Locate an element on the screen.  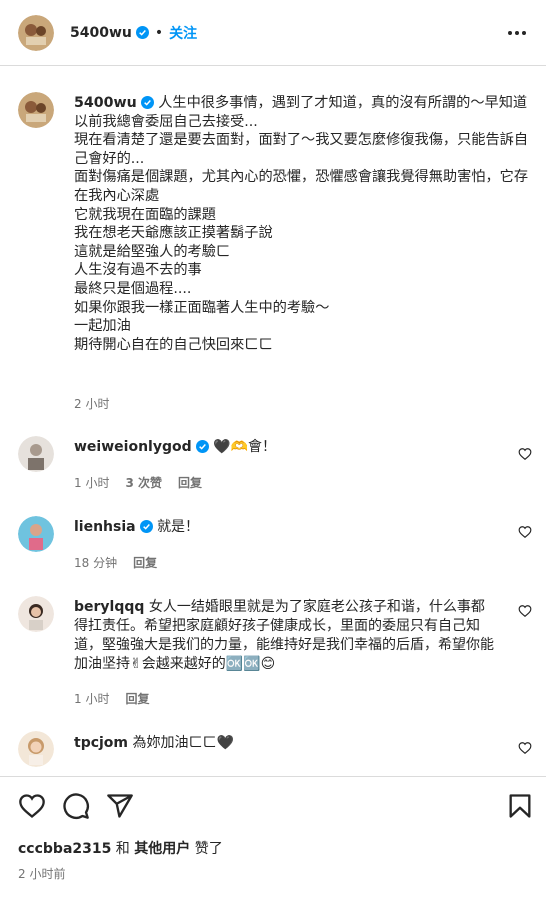
comment-username: berylqqq is located at coordinates (109, 607).